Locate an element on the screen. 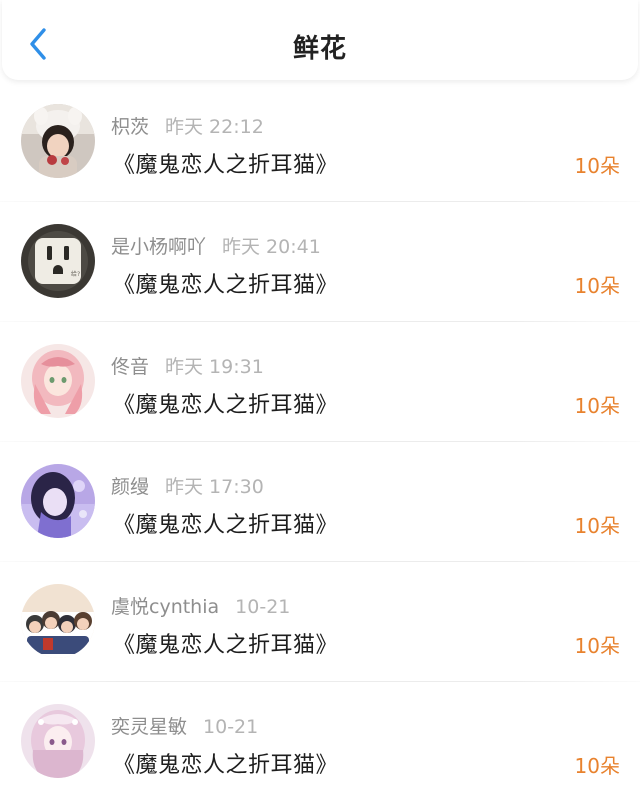  timestamp: 昨天 20:41 is located at coordinates (271, 247).